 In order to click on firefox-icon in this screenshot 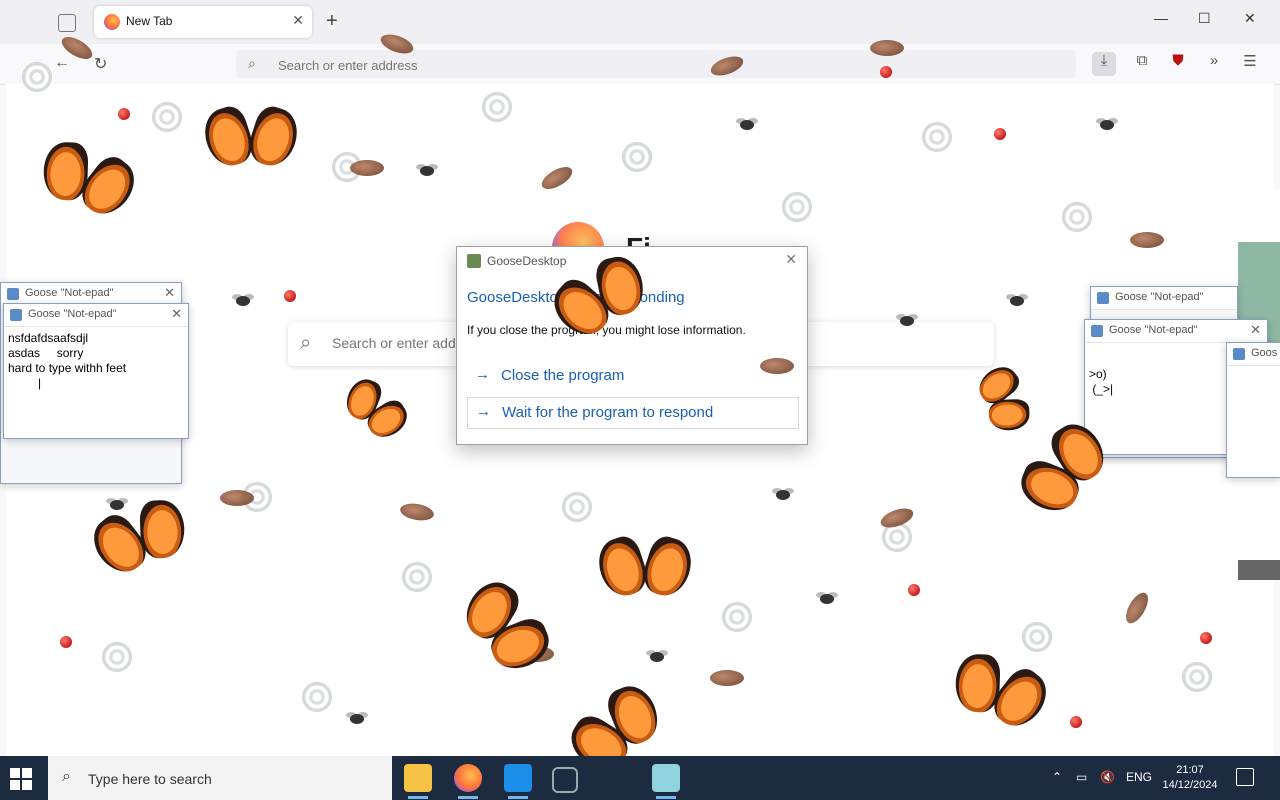, I will do `click(468, 781)`.